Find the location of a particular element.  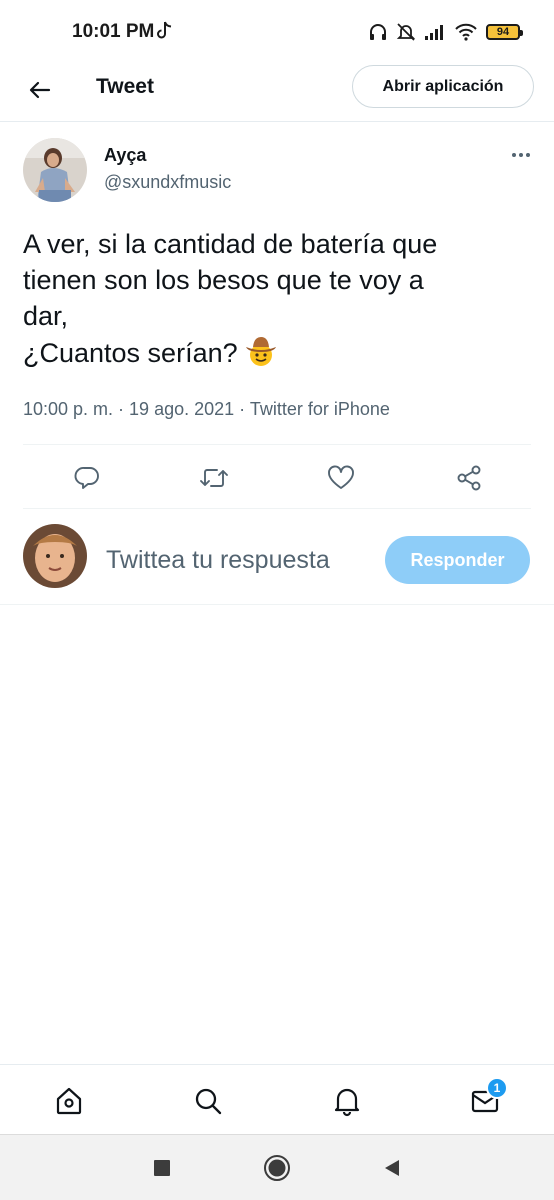

retweet-icon is located at coordinates (214, 478).